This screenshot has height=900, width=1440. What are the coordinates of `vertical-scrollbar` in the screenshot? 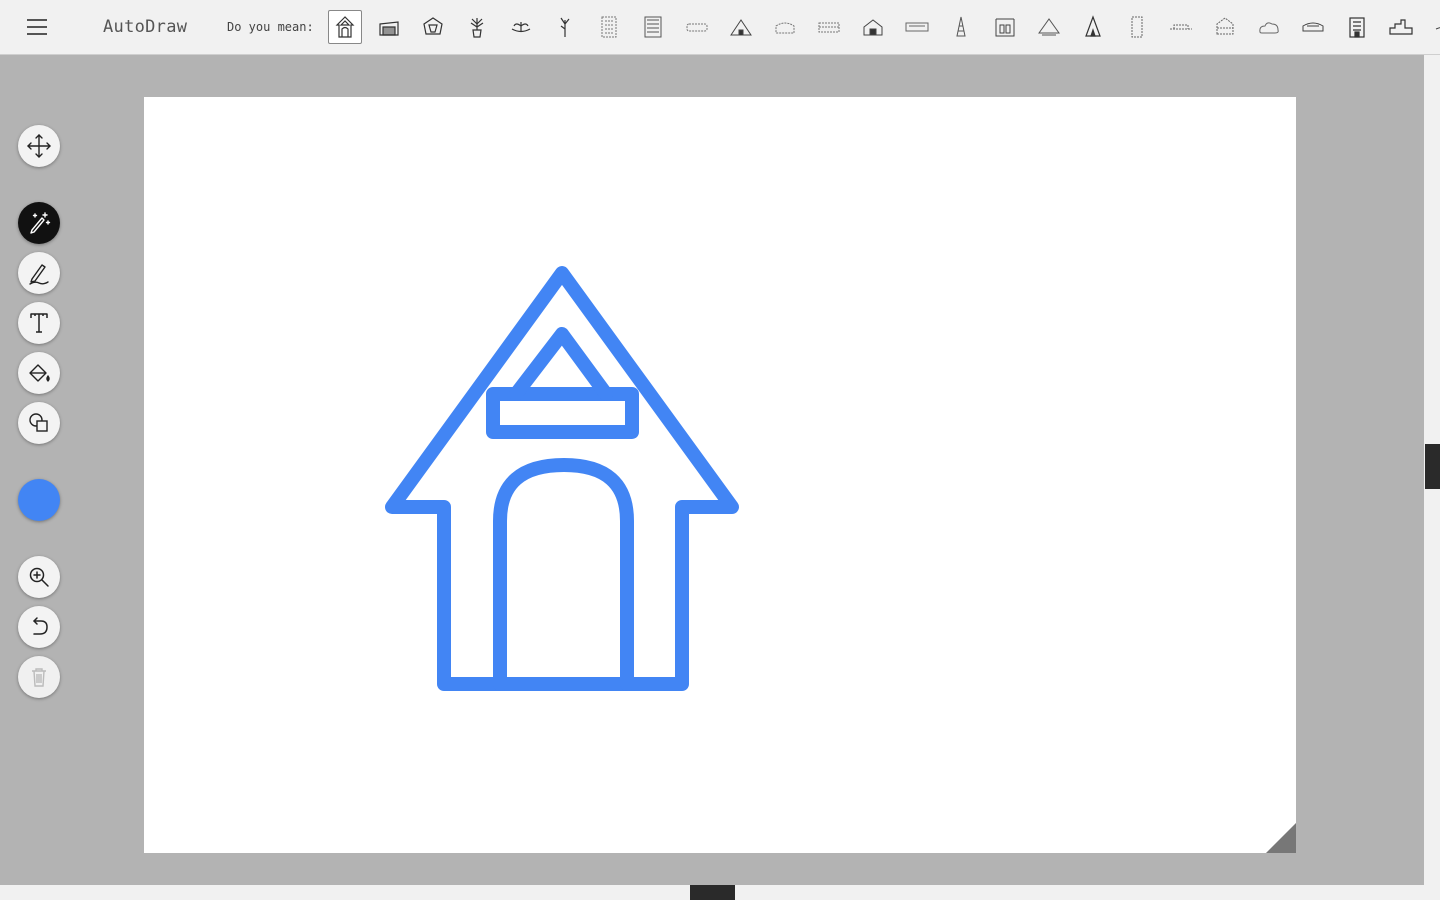 It's located at (1432, 470).